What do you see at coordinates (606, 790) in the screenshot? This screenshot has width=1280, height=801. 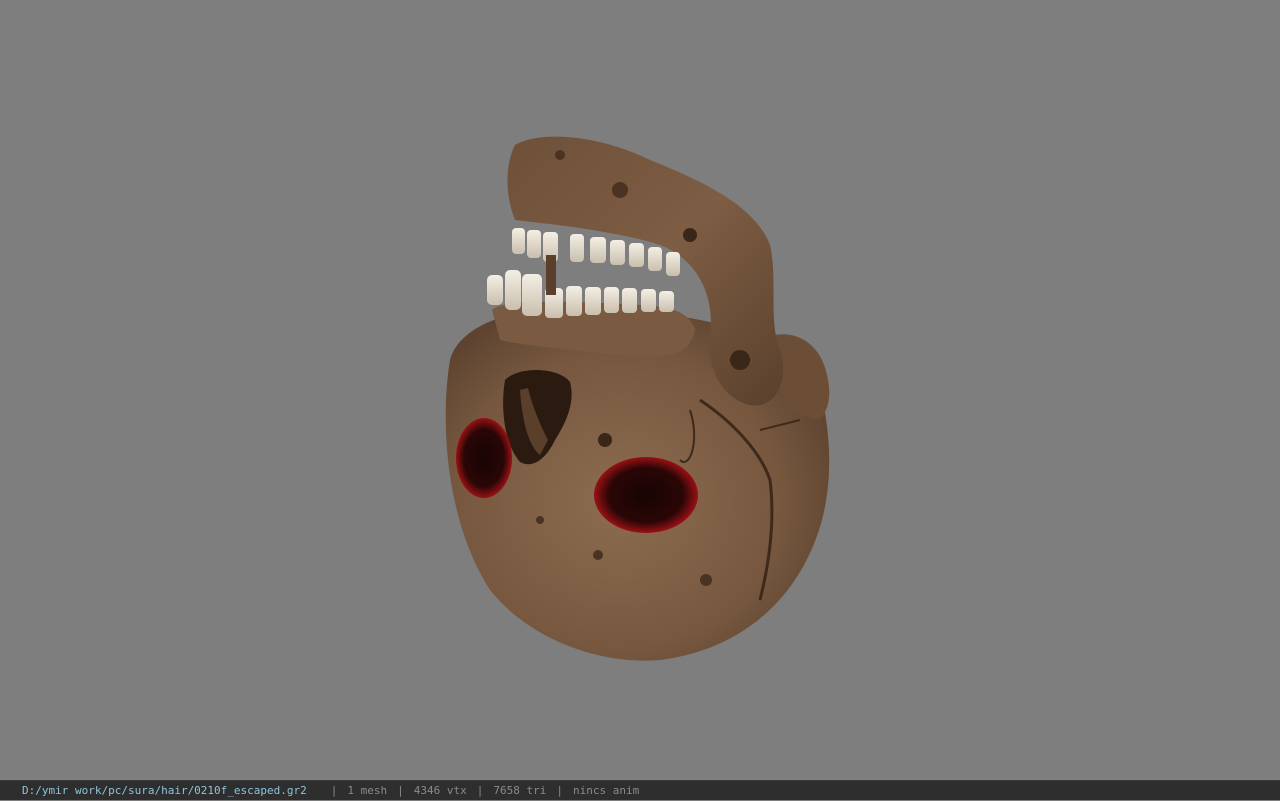 I see `animation-status: nincs anim` at bounding box center [606, 790].